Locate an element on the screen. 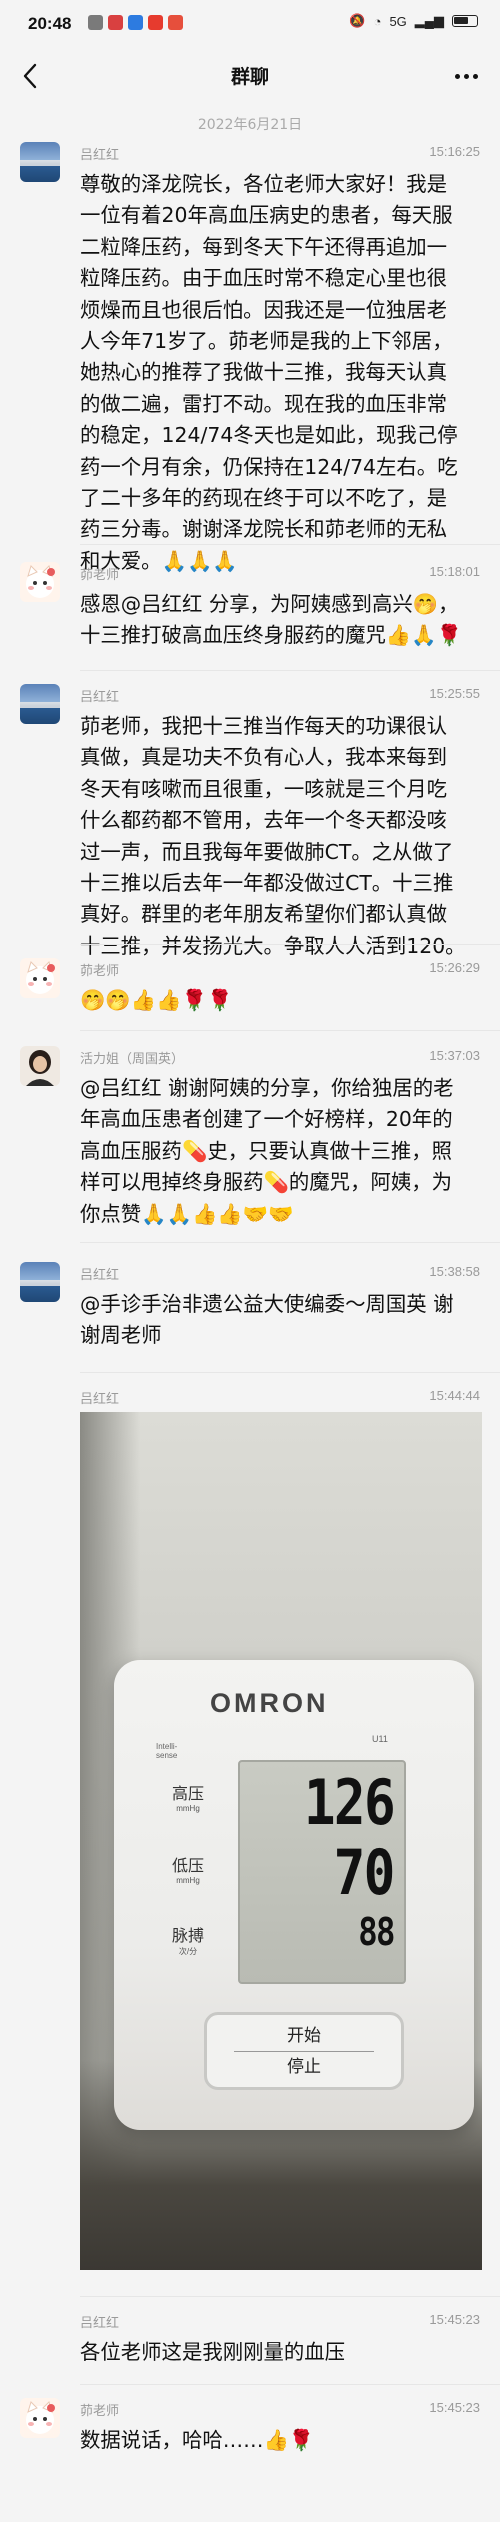 Image resolution: width=500 pixels, height=2522 pixels. message-text: 感恩@吕红红 分享，为阿姨感到高兴🤭， 十三推打破高血压终身服药的魔咒👍🙏🌹 is located at coordinates (280, 620).